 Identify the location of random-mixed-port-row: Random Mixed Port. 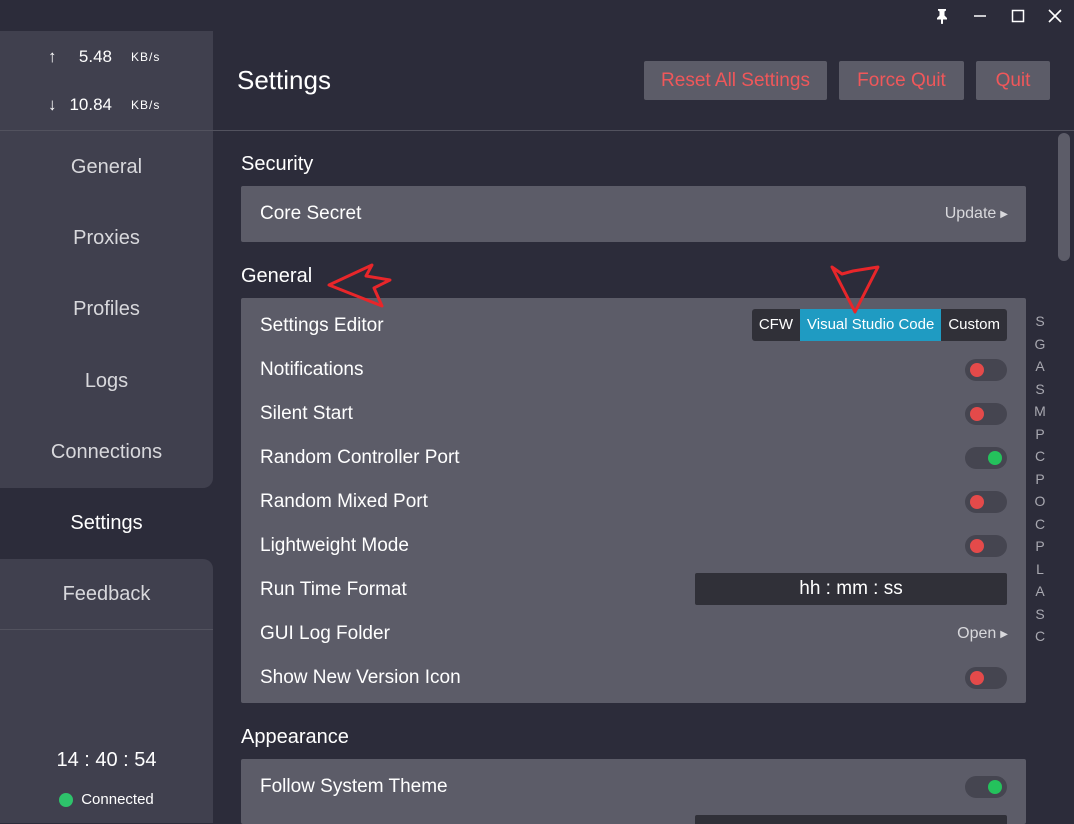
(633, 502).